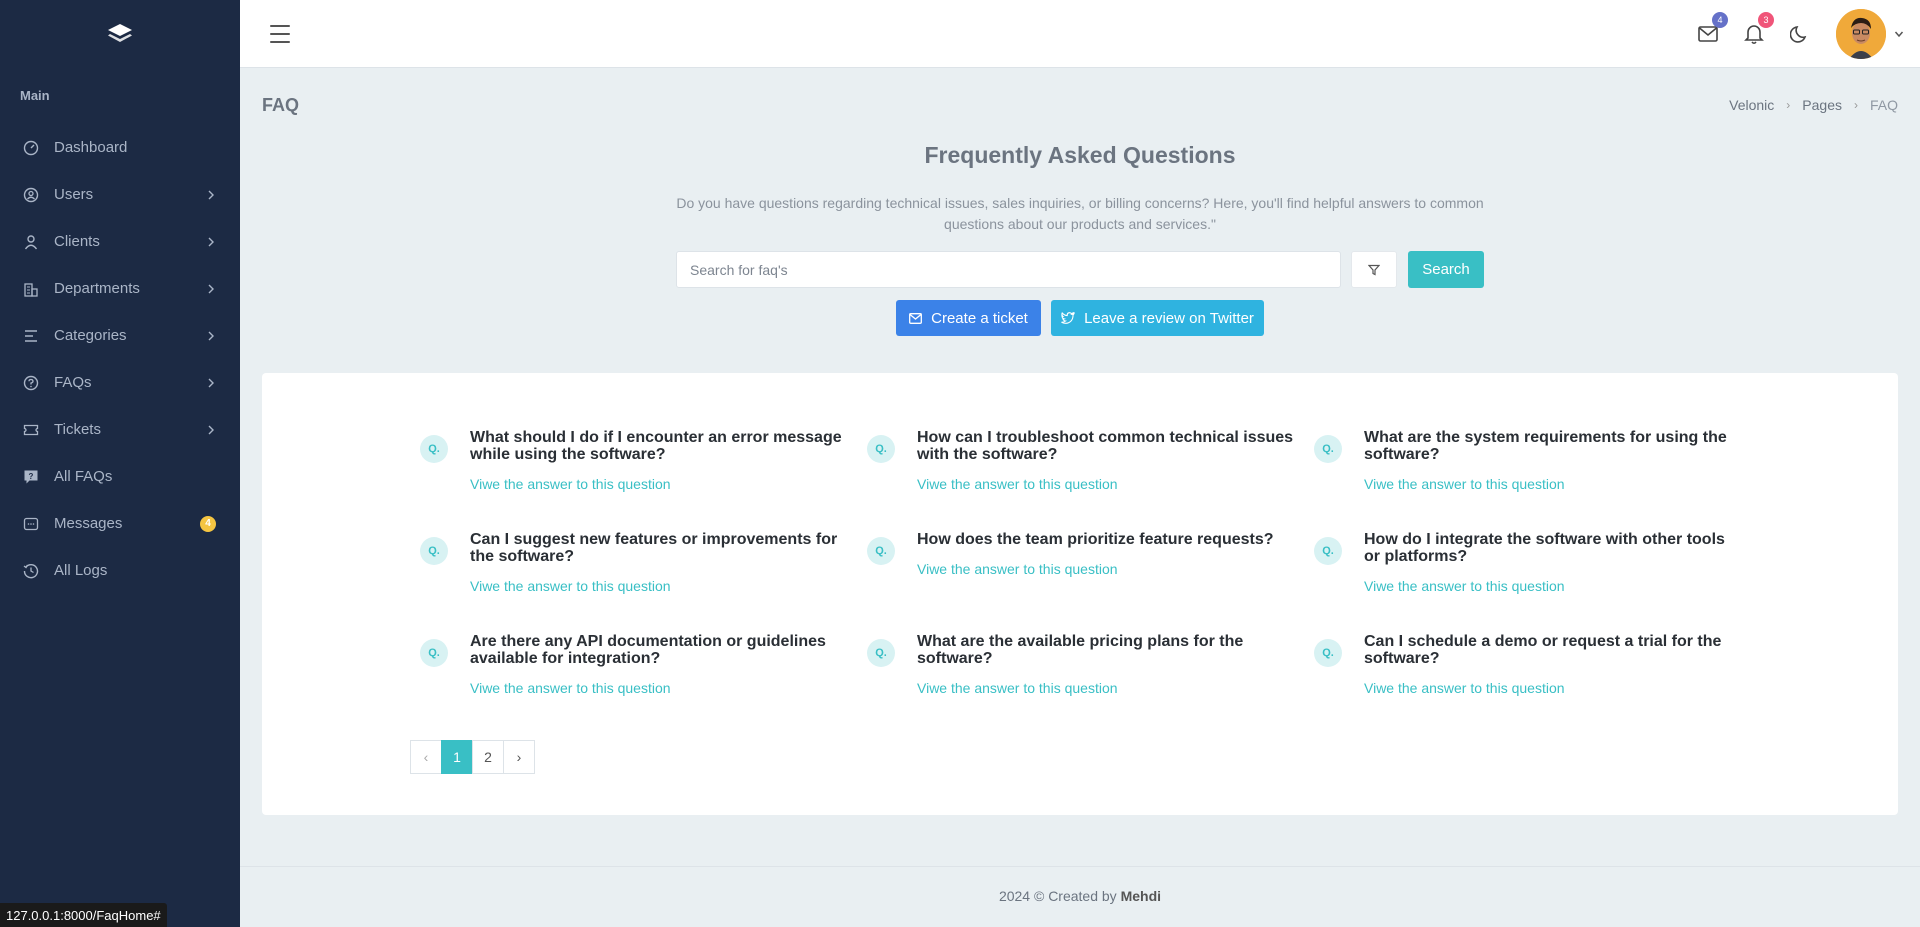 This screenshot has width=1920, height=927. What do you see at coordinates (31, 383) in the screenshot?
I see `question-circle-icon` at bounding box center [31, 383].